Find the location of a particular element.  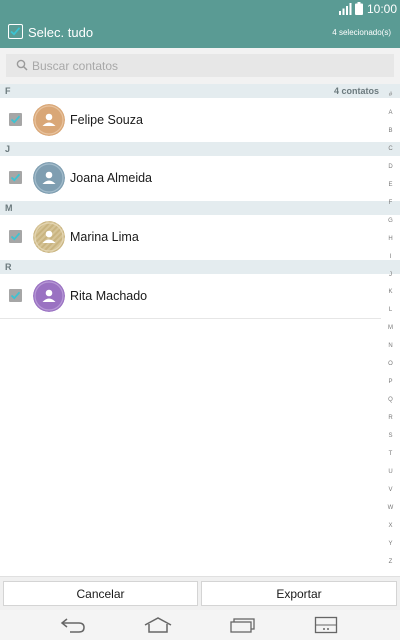

index-letter: A is located at coordinates (390, 113).